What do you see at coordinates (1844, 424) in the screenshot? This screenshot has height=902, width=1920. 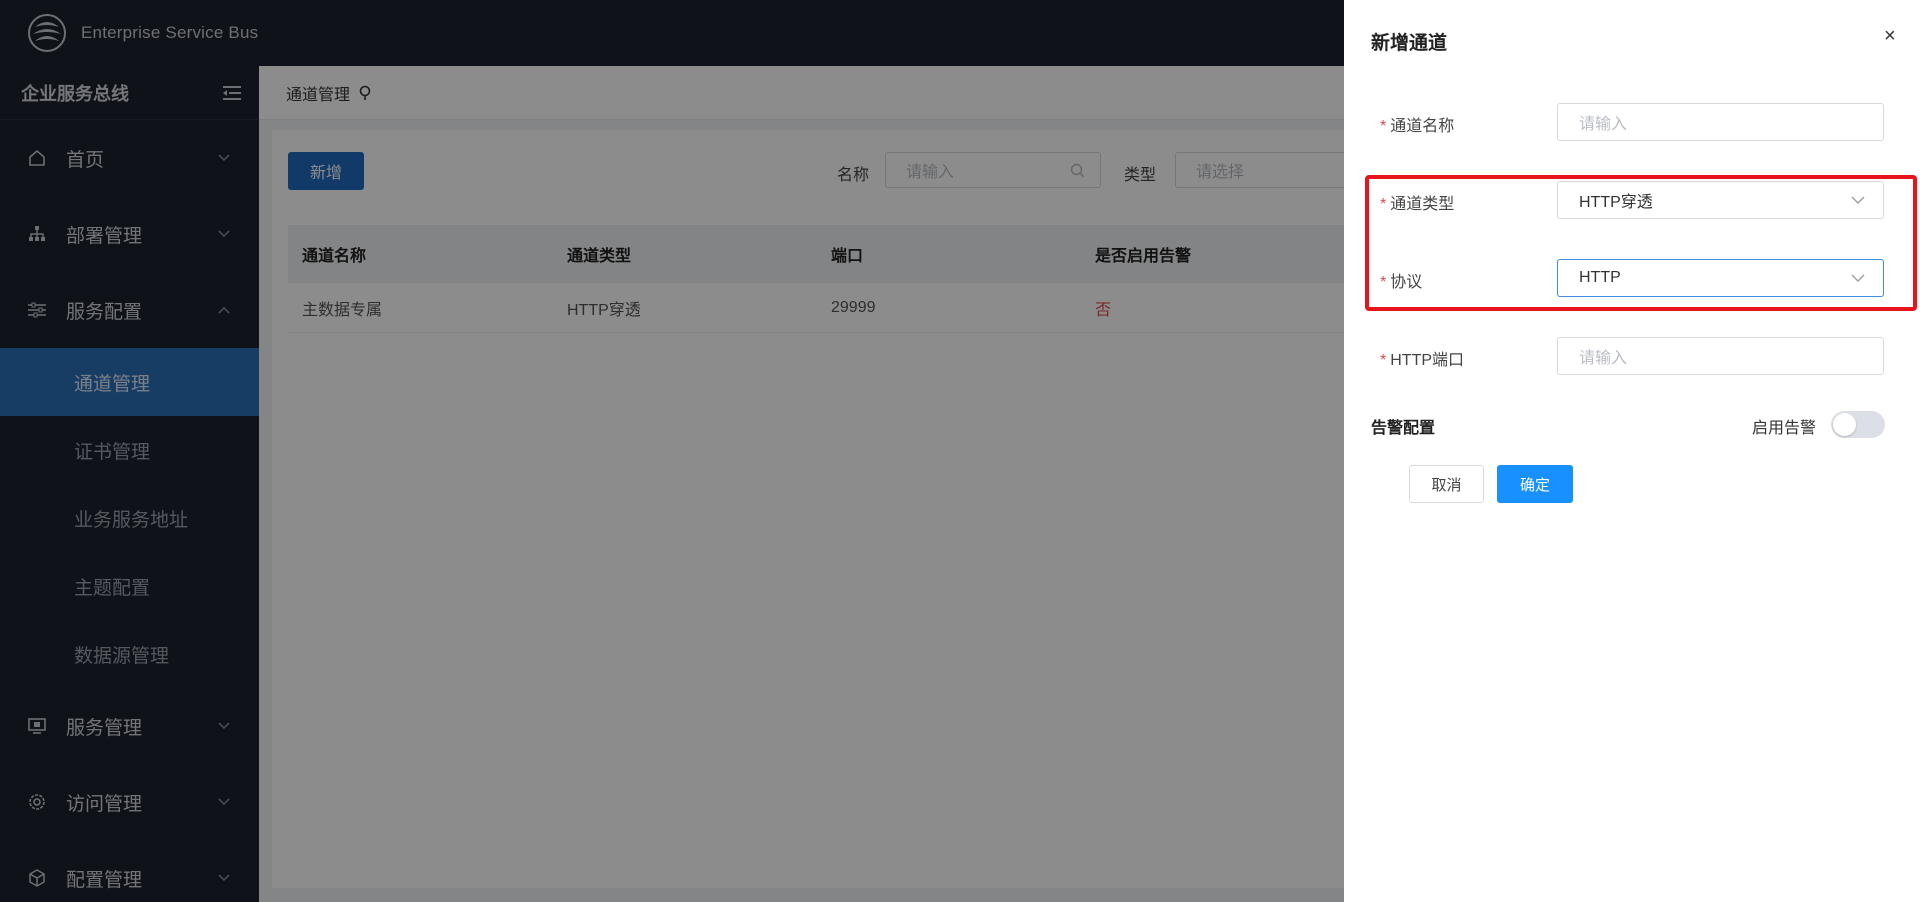 I see `toggle-knob` at bounding box center [1844, 424].